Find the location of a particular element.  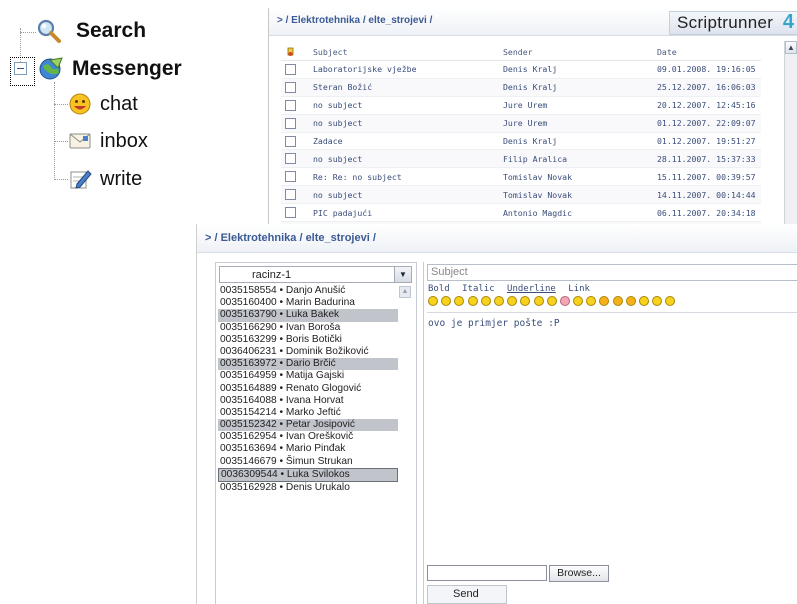

list-item: 0035164889 • Renato Glogović is located at coordinates (308, 389).